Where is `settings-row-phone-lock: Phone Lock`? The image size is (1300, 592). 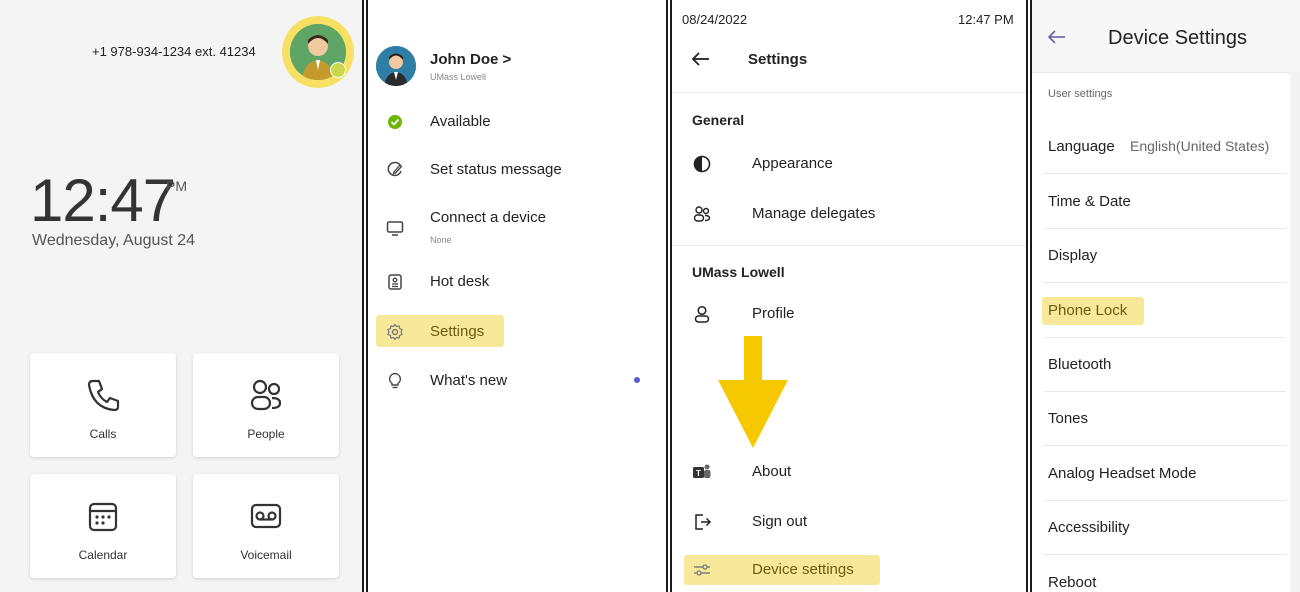 settings-row-phone-lock: Phone Lock is located at coordinates (1166, 311).